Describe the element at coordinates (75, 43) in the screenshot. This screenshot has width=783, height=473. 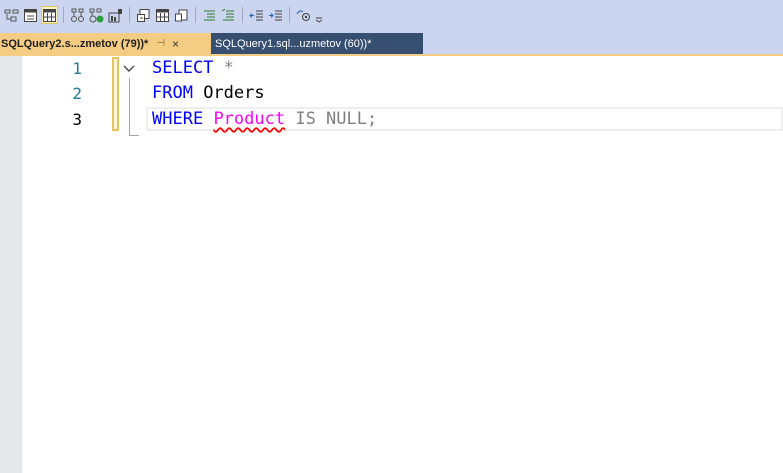
I see `tab-label: SQLQuery2.s...zmetov (79))*` at that location.